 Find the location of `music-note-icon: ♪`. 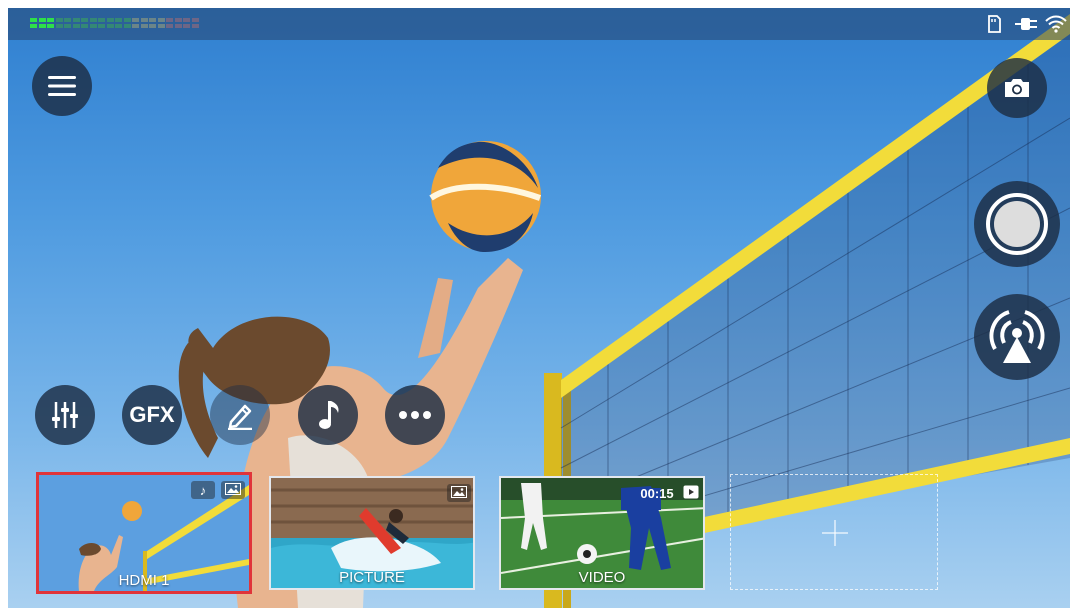

music-note-icon: ♪ is located at coordinates (203, 490).